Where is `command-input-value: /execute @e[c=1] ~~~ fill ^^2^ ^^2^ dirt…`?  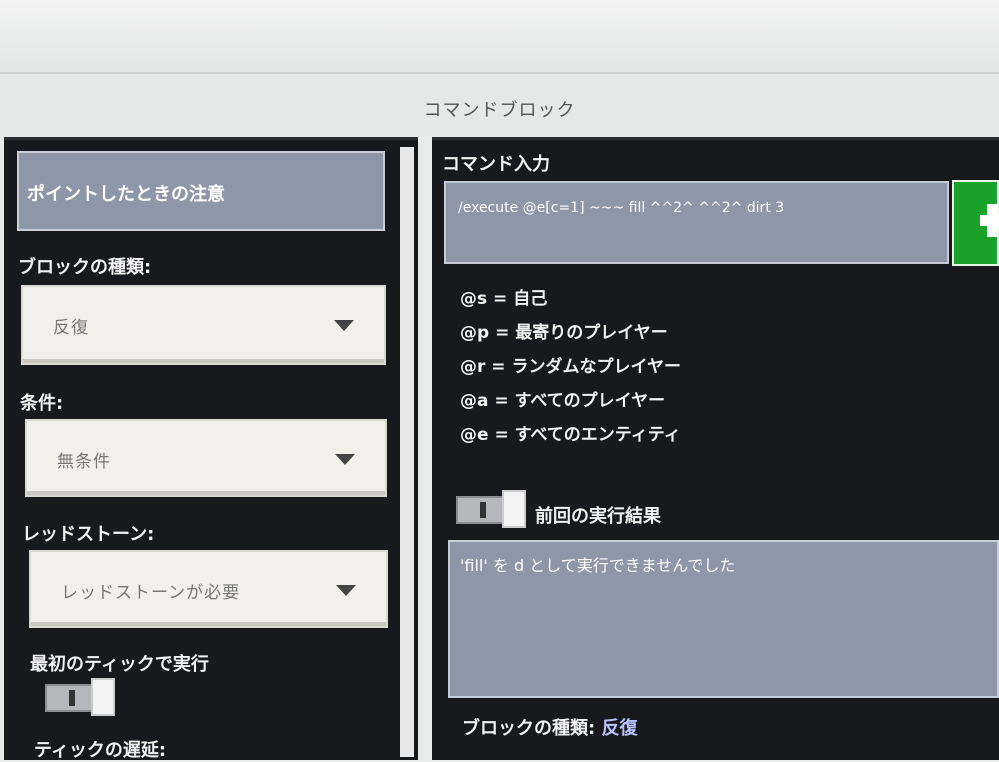
command-input-value: /execute @e[c=1] ~~~ fill ^^2^ ^^2^ dirt… is located at coordinates (621, 208).